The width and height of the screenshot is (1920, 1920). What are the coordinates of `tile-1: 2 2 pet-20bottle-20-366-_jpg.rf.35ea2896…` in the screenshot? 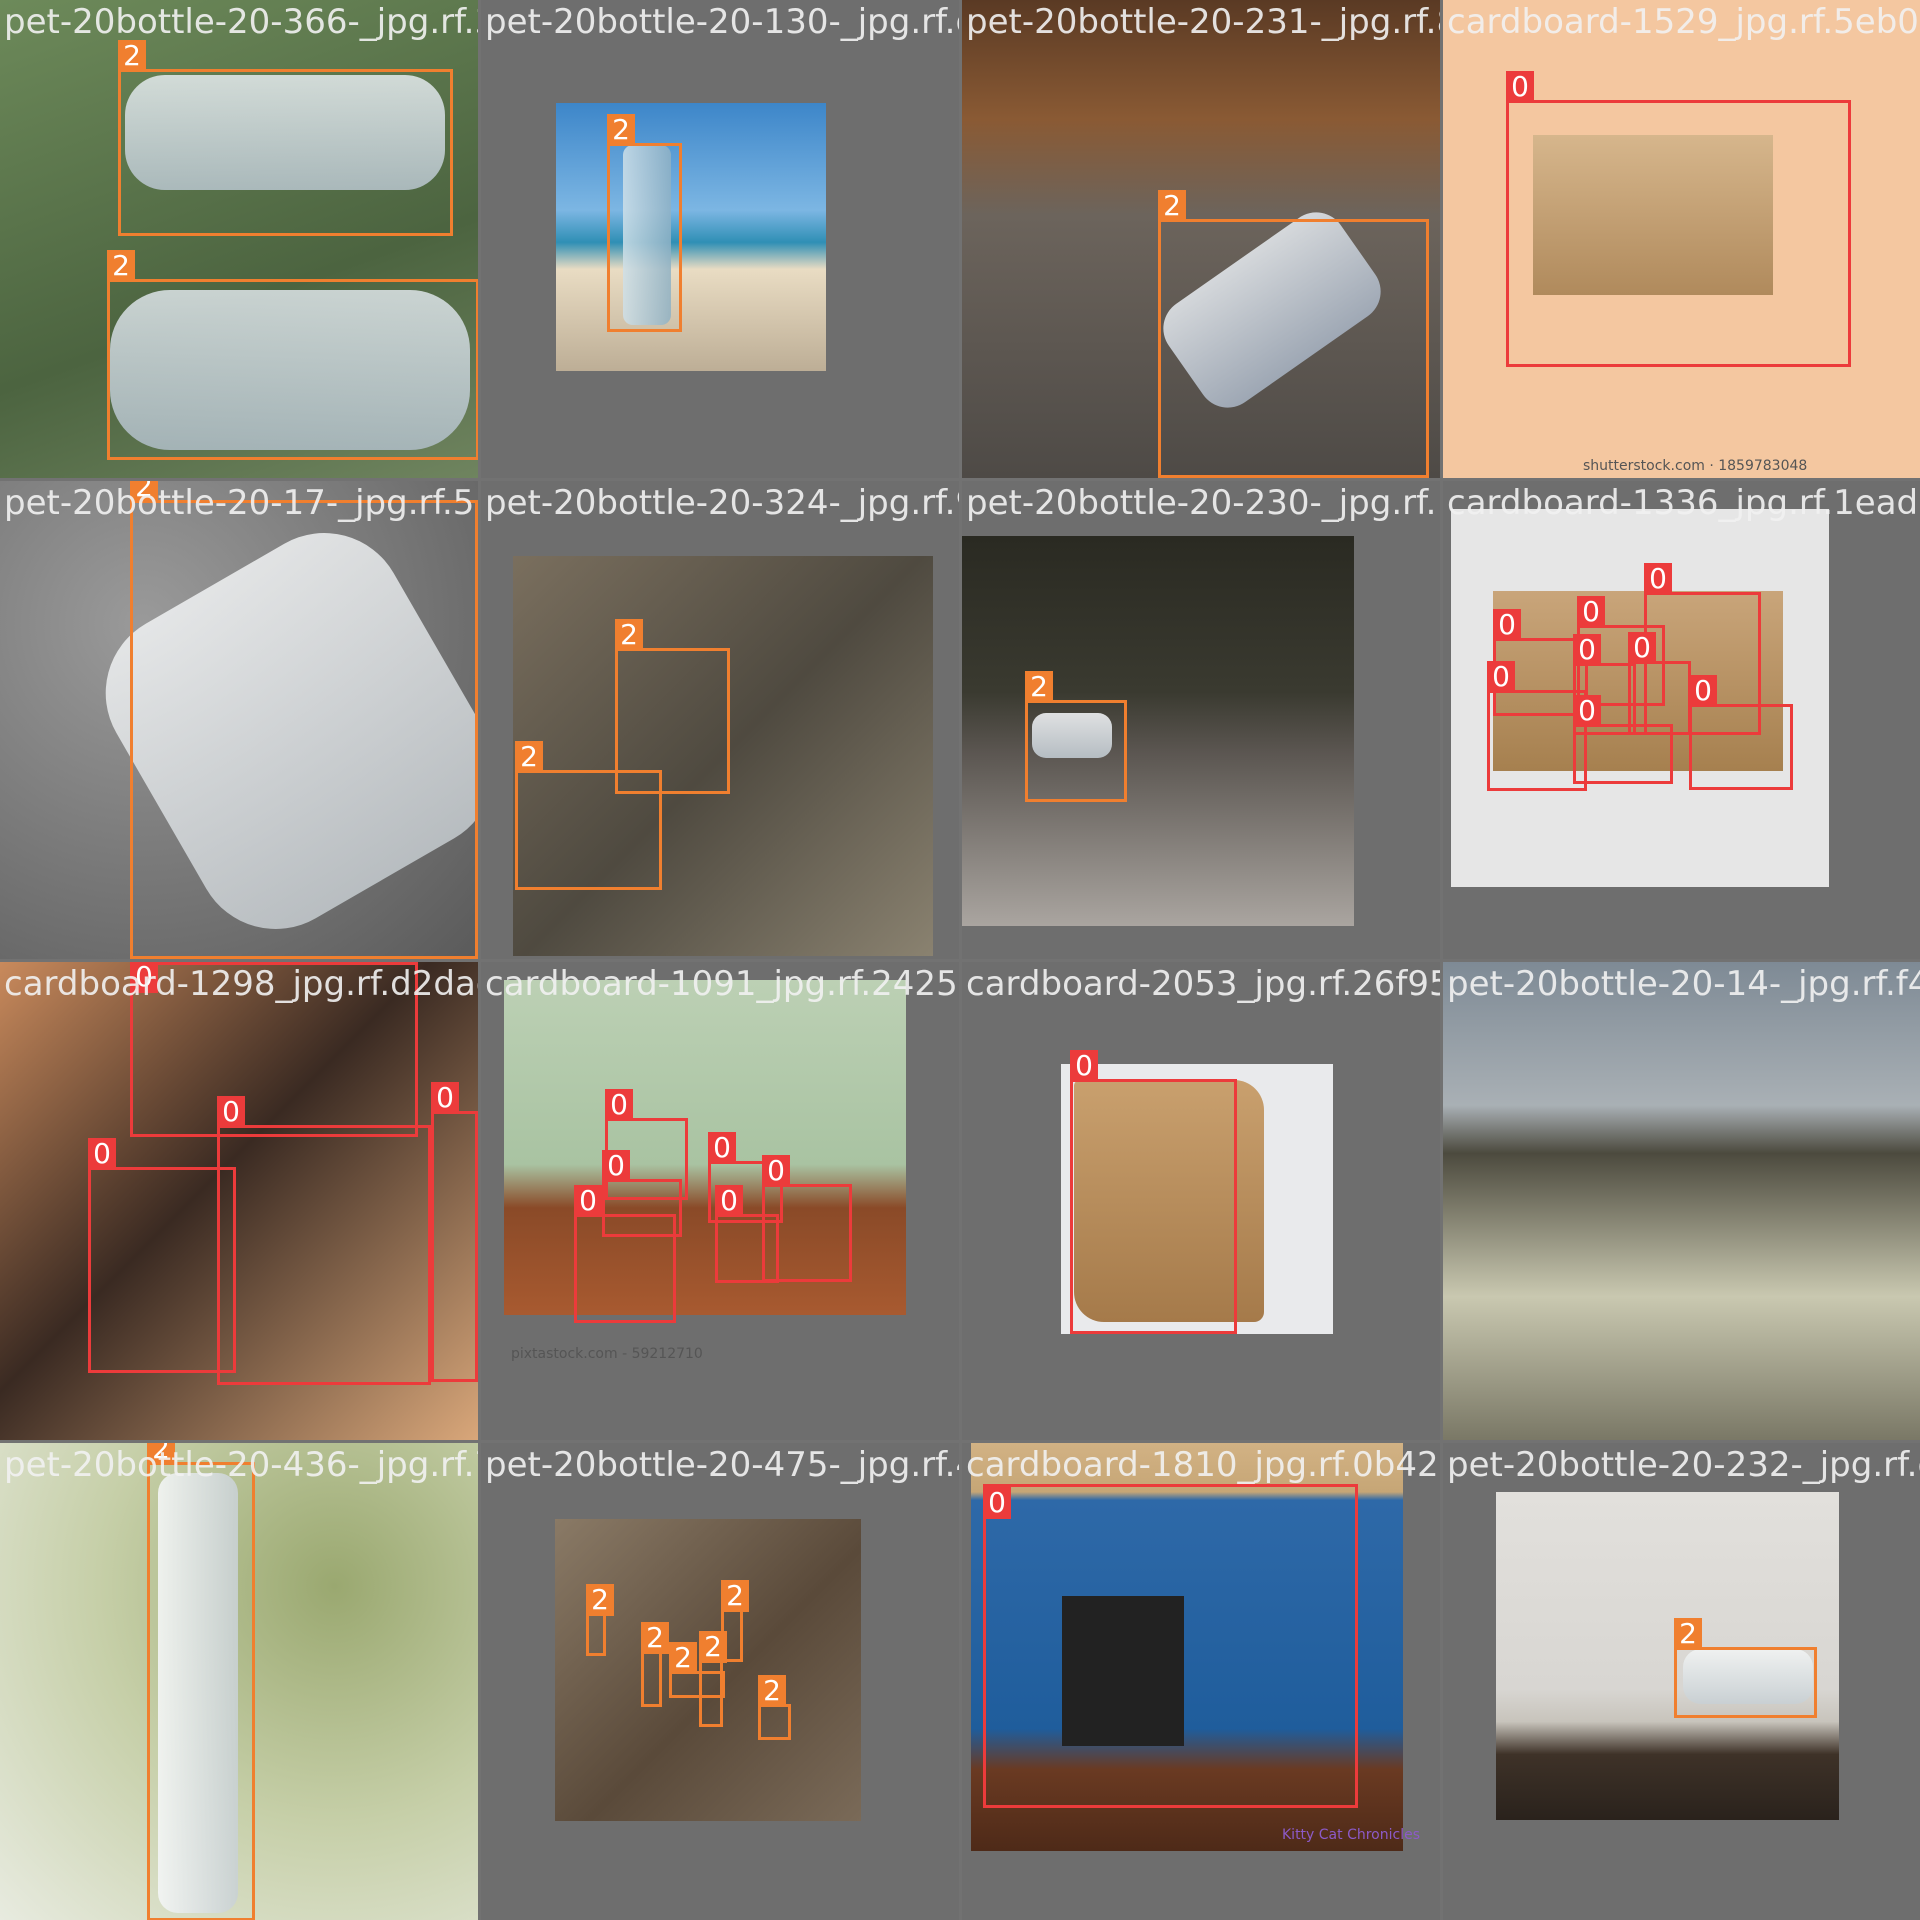 It's located at (239, 239).